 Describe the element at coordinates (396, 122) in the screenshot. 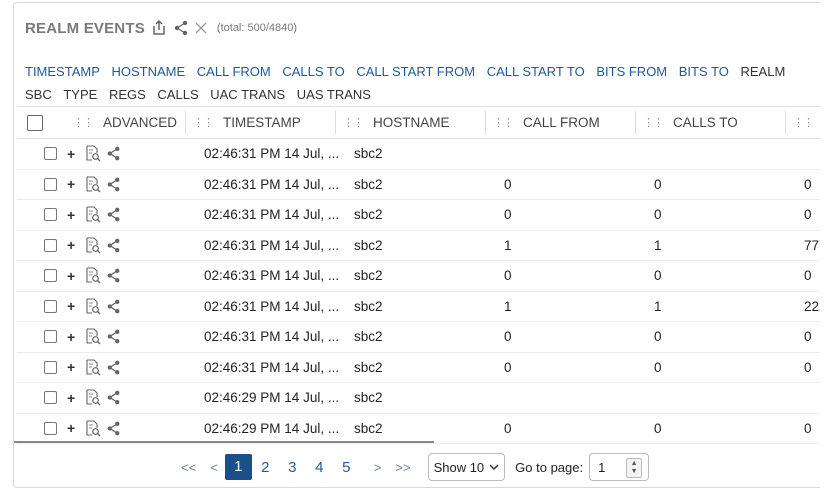

I see `column-header-hostname: ⋮⋮ HOSTNAME` at that location.